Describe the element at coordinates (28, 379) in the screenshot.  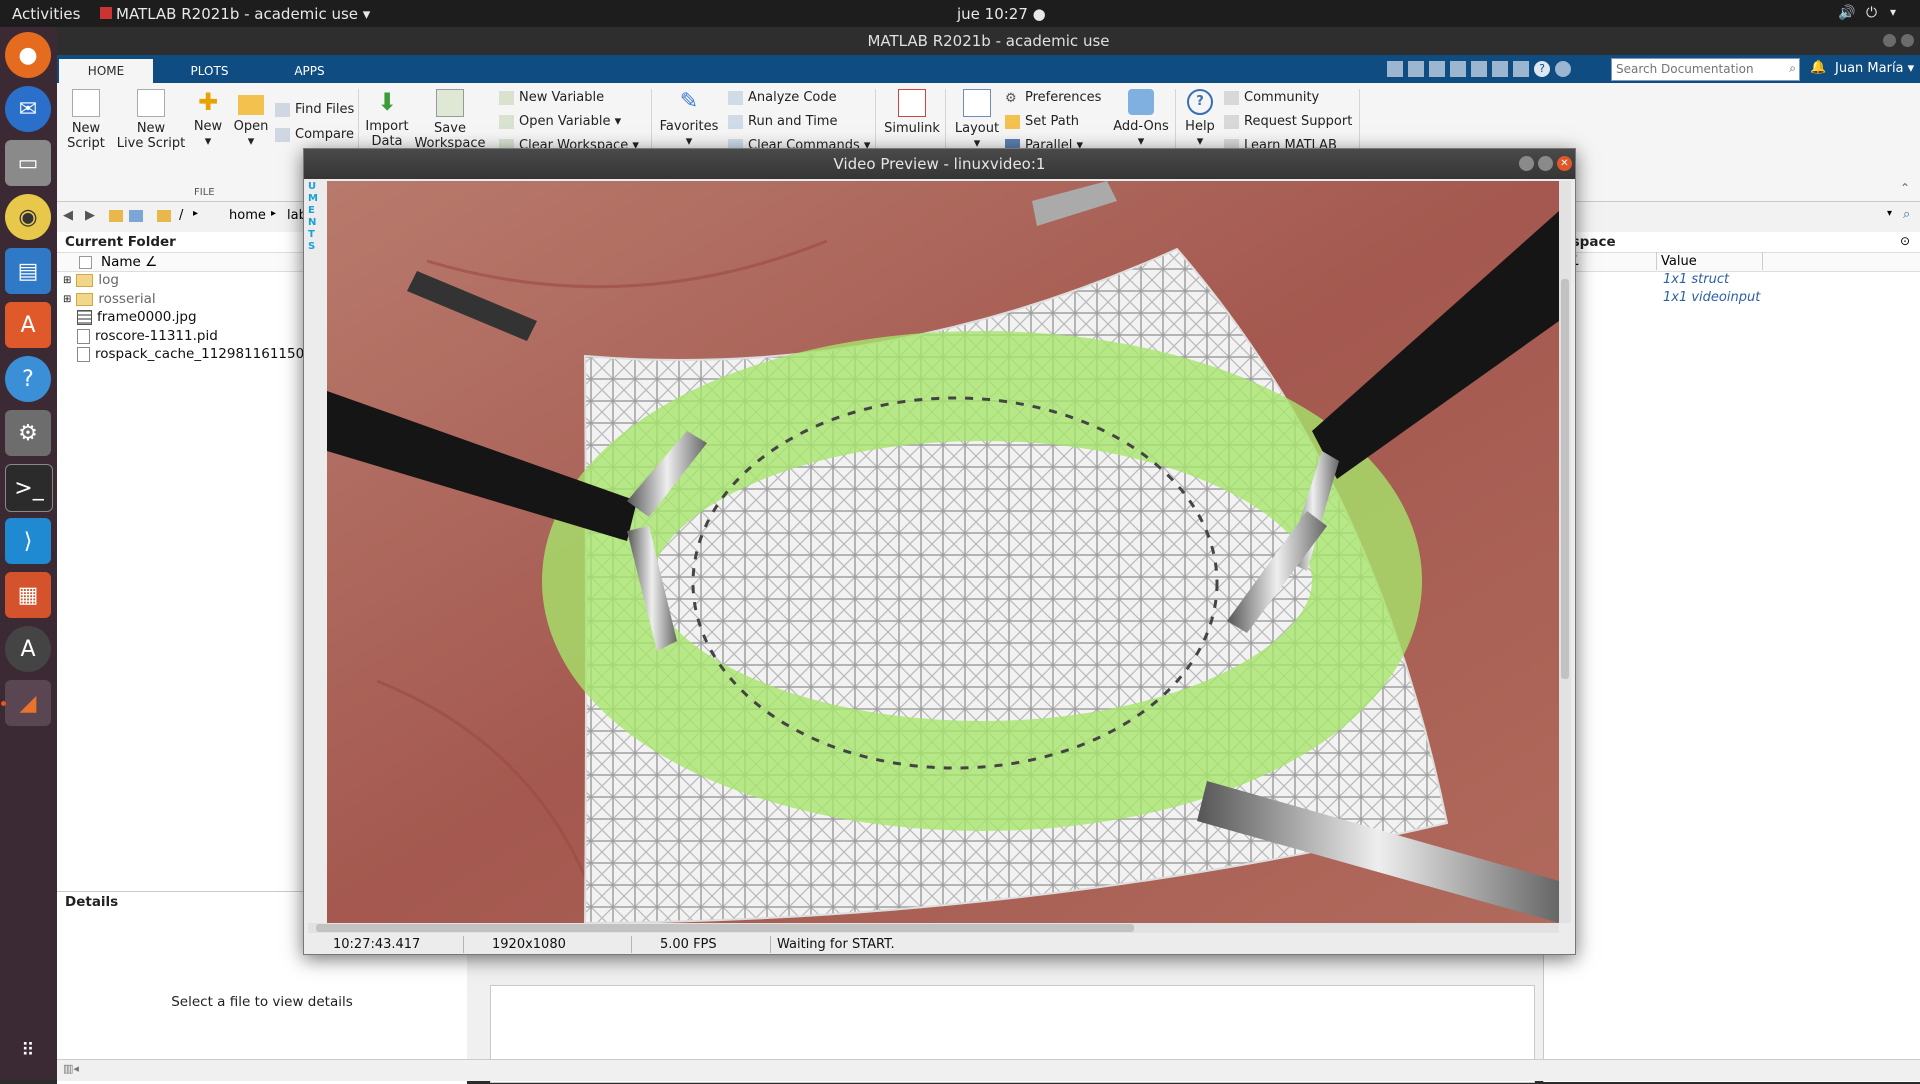
I see `help-icon: ?` at that location.